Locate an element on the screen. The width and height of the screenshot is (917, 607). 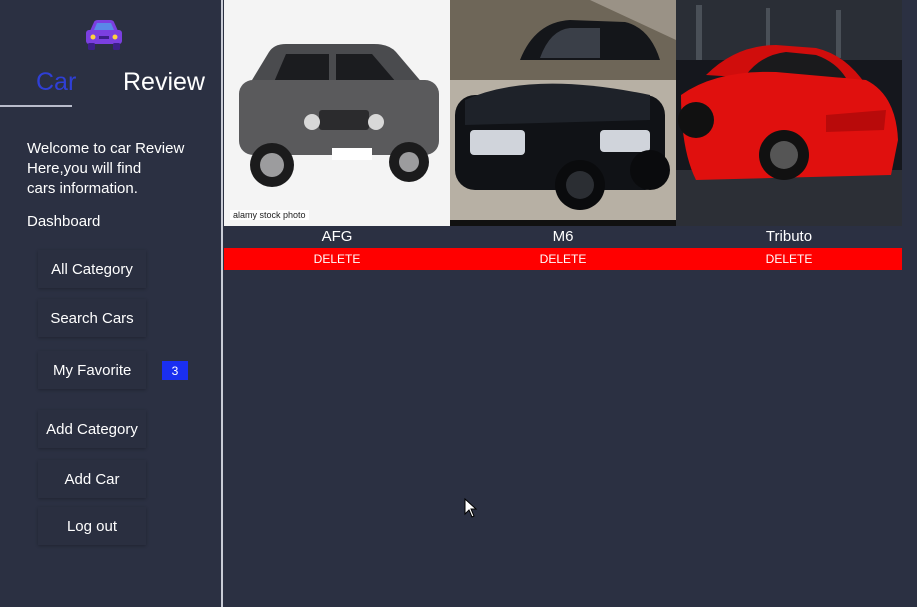
sports-car-icon is located at coordinates (789, 113).